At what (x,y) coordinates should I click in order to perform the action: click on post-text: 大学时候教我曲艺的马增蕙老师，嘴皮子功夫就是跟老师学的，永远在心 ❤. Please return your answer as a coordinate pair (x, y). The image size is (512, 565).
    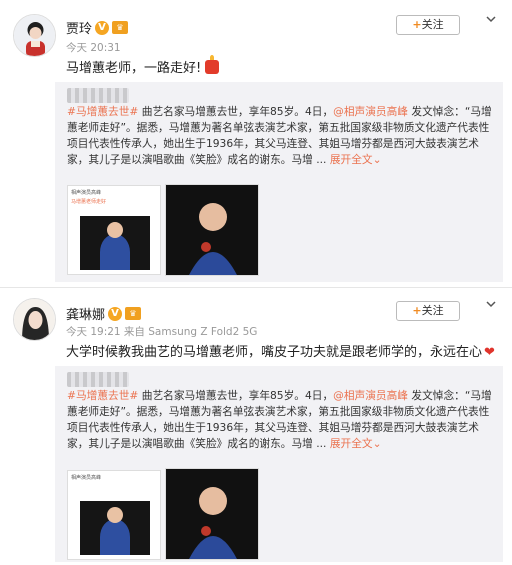
    Looking at the image, I should click on (280, 352).